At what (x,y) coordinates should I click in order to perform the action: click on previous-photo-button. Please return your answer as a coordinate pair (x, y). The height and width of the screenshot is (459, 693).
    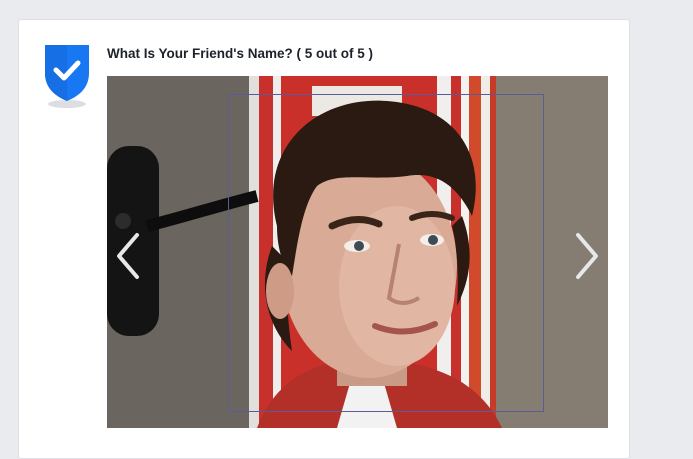
    Looking at the image, I should click on (128, 256).